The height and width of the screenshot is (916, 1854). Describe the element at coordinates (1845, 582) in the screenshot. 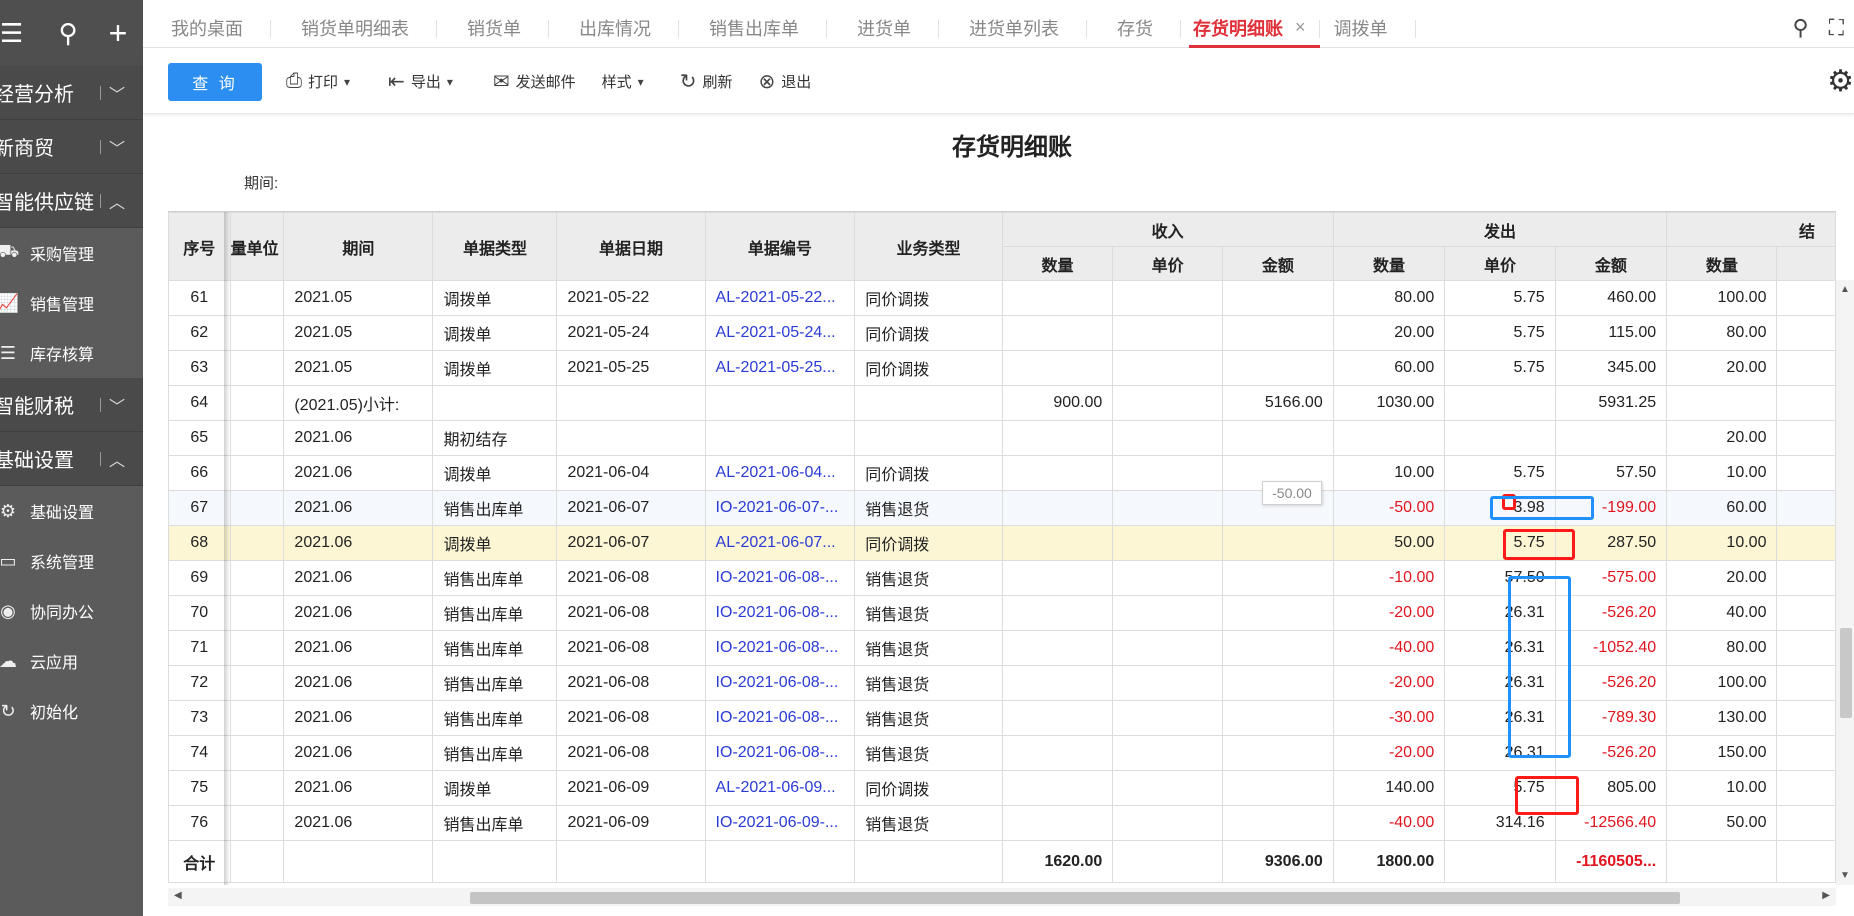

I see `vertical-scrollbar: ▲ ▼` at that location.